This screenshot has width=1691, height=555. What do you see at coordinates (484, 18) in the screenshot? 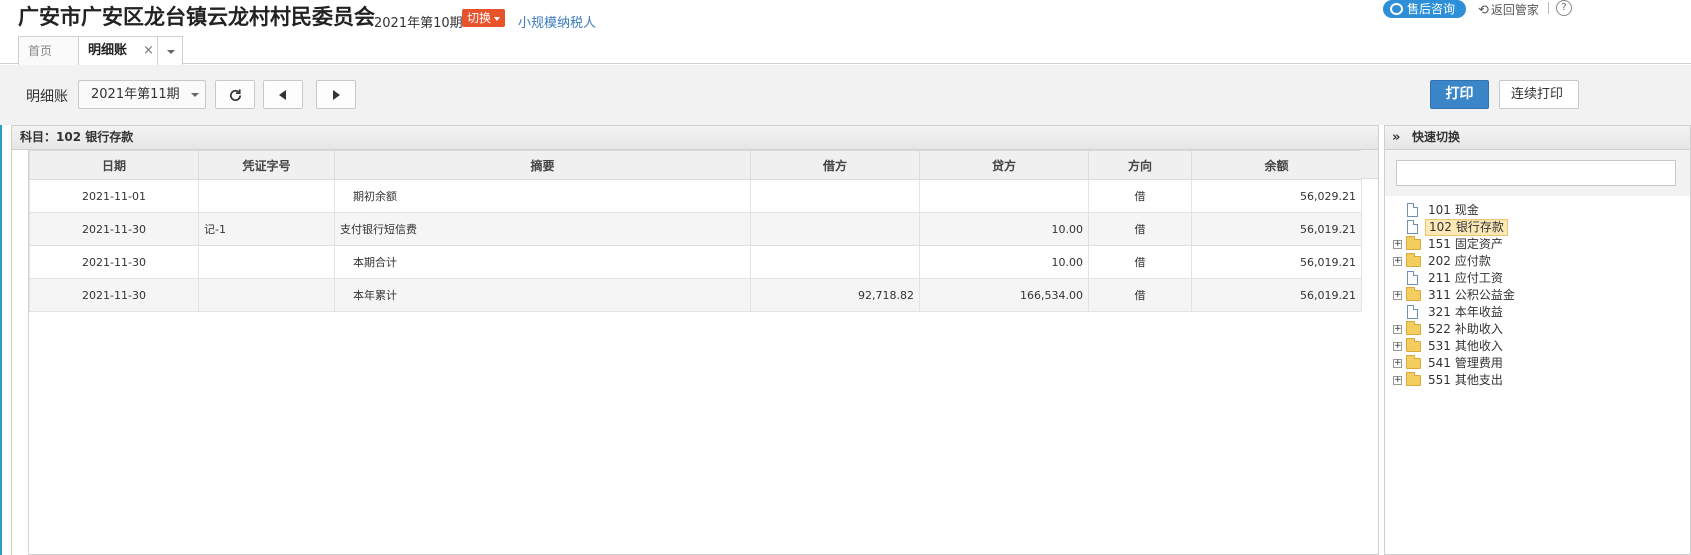
I see `switch-period-button: 切换` at bounding box center [484, 18].